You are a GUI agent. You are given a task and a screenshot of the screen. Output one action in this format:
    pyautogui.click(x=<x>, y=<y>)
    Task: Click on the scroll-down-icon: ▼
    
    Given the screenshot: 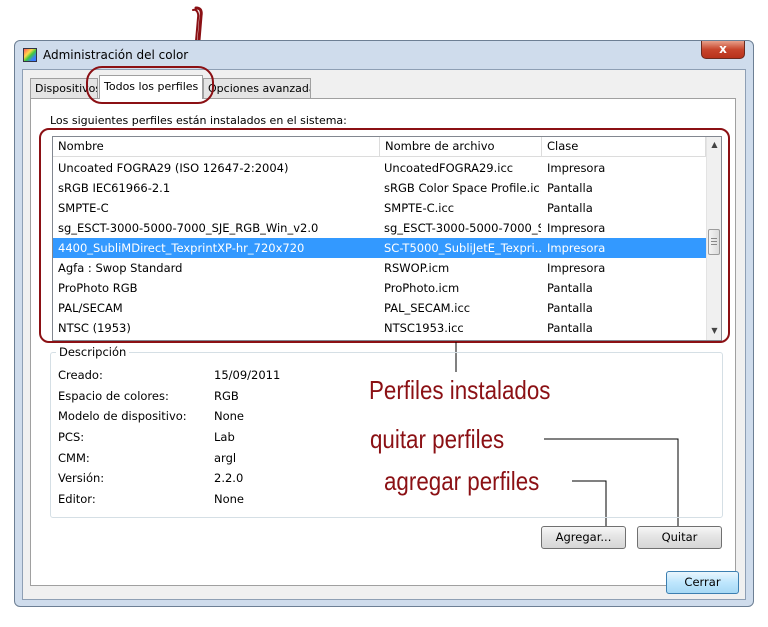 What is the action you would take?
    pyautogui.click(x=714, y=331)
    